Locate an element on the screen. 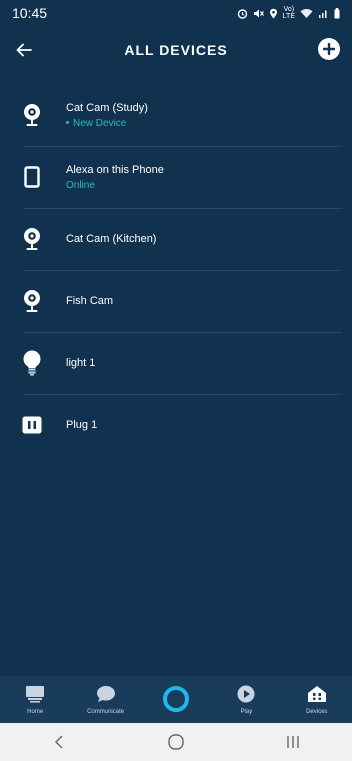  device-name: Cat Cam (Kitchen) is located at coordinates (111, 239).